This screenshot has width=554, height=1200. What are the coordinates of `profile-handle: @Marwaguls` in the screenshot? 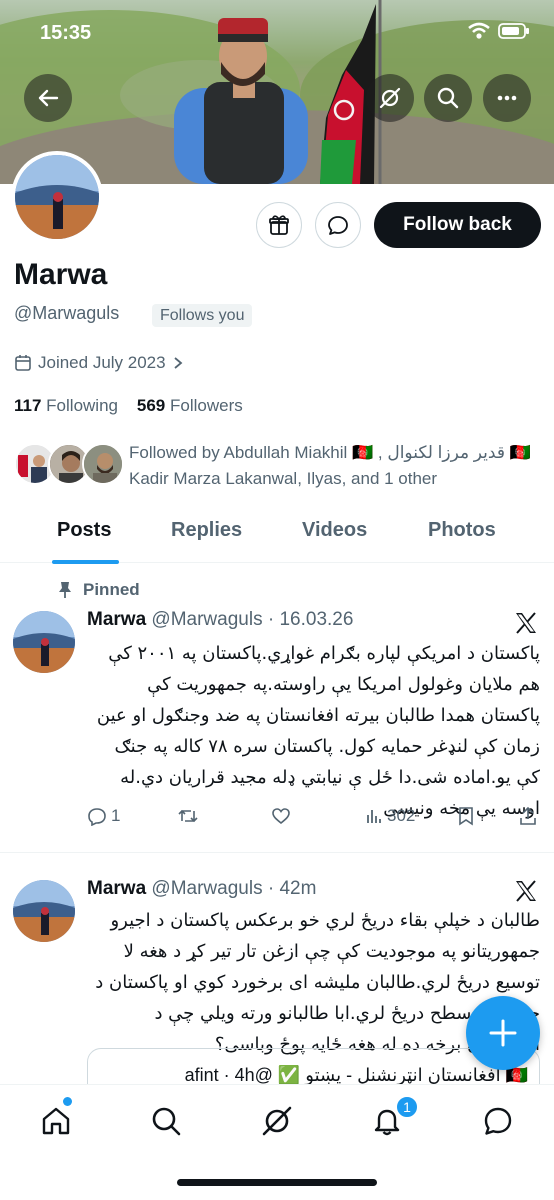 It's located at (67, 313).